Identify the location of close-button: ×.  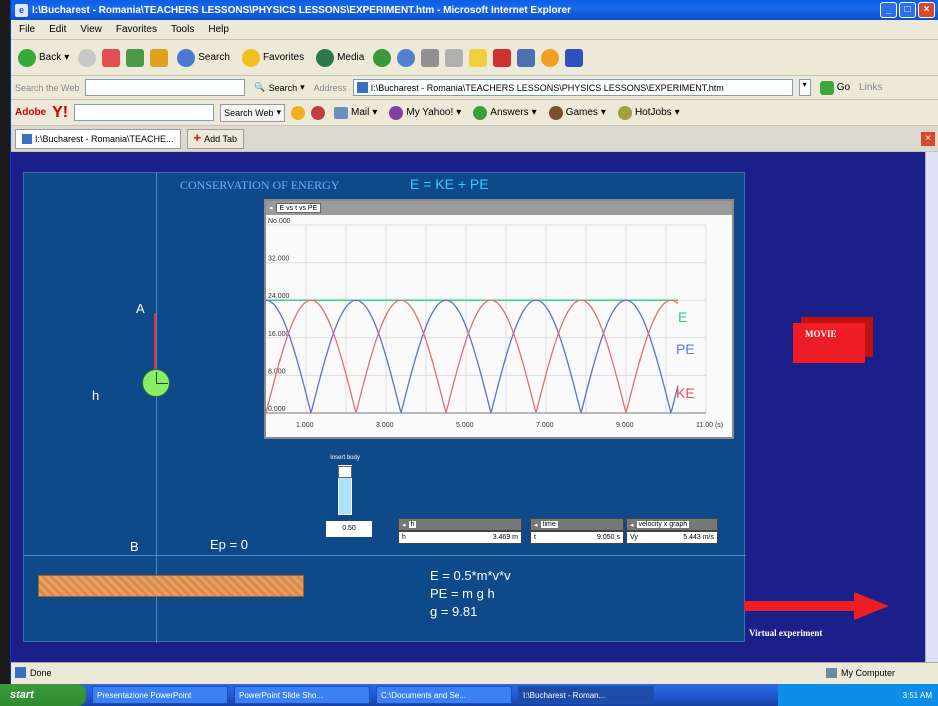
(926, 10).